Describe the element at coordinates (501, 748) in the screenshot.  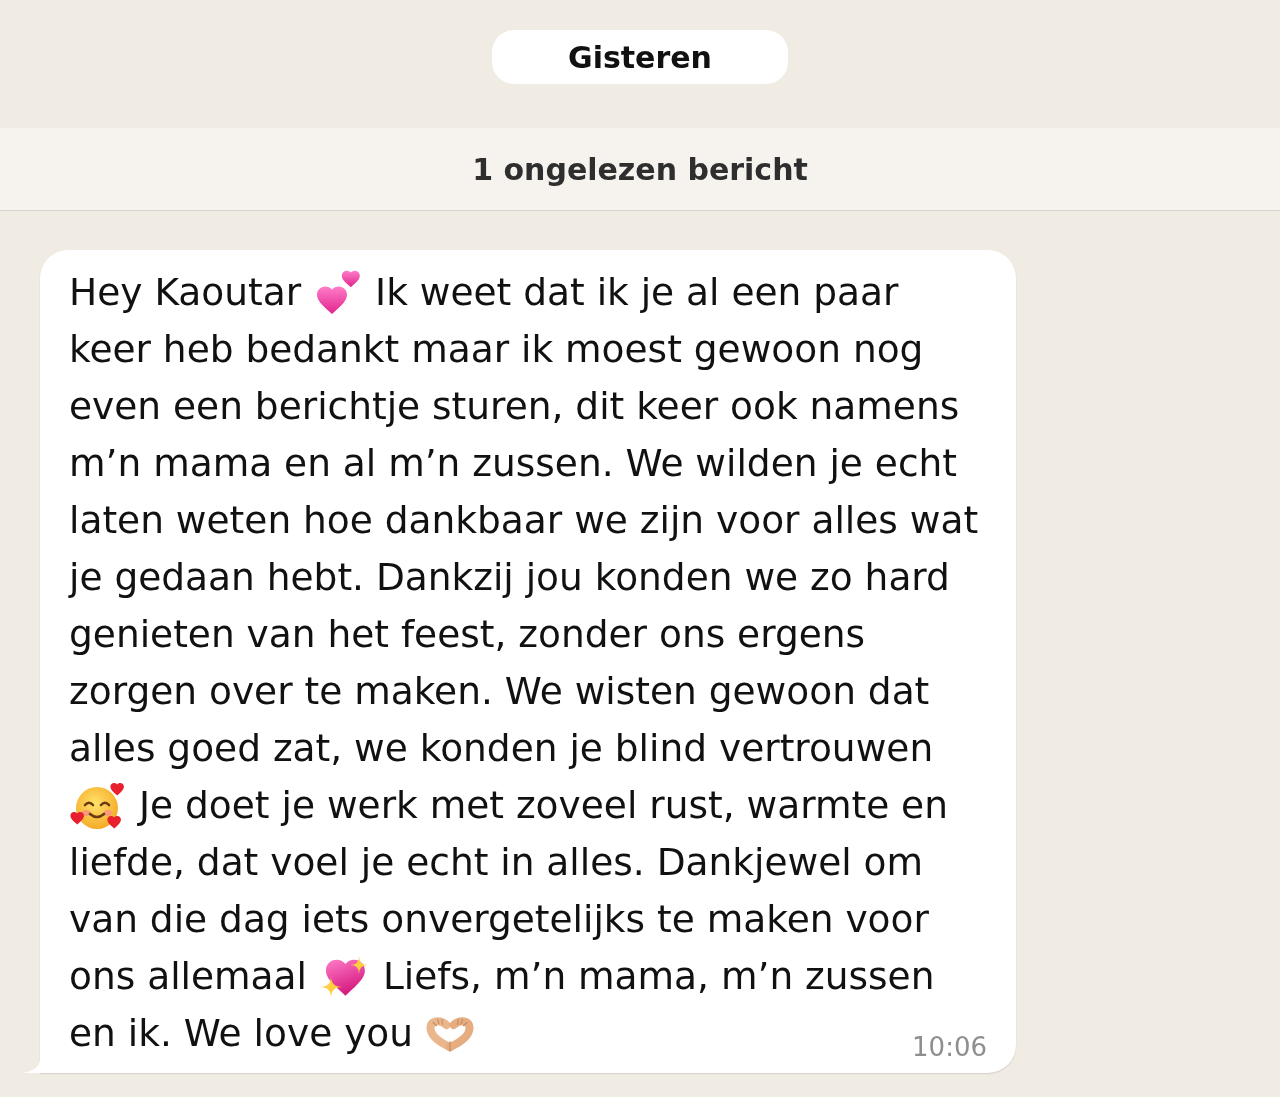
I see `message-text: alles goed zat, we konden je blind vertrouwen` at that location.